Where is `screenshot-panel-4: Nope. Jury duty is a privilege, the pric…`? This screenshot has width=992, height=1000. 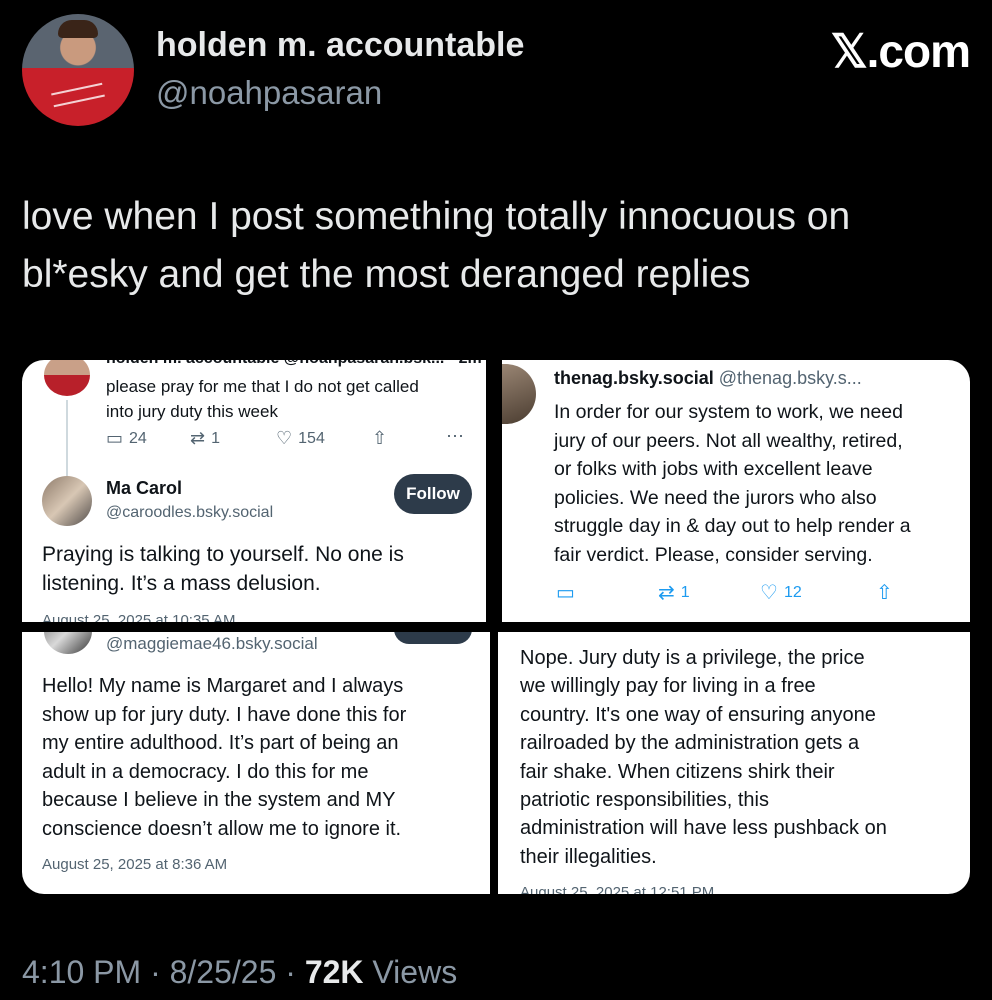
screenshot-panel-4: Nope. Jury duty is a privilege, the pric… is located at coordinates (734, 763).